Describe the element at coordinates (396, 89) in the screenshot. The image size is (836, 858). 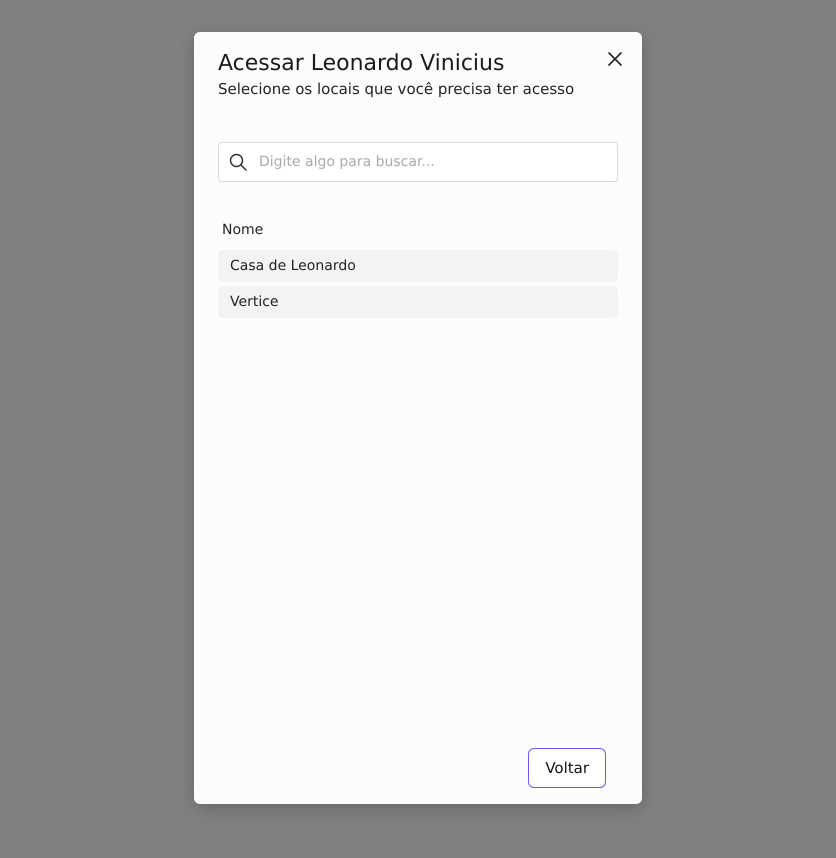
I see `dialog-subtitle: Selecione os locais que você precisa ter acesso` at that location.